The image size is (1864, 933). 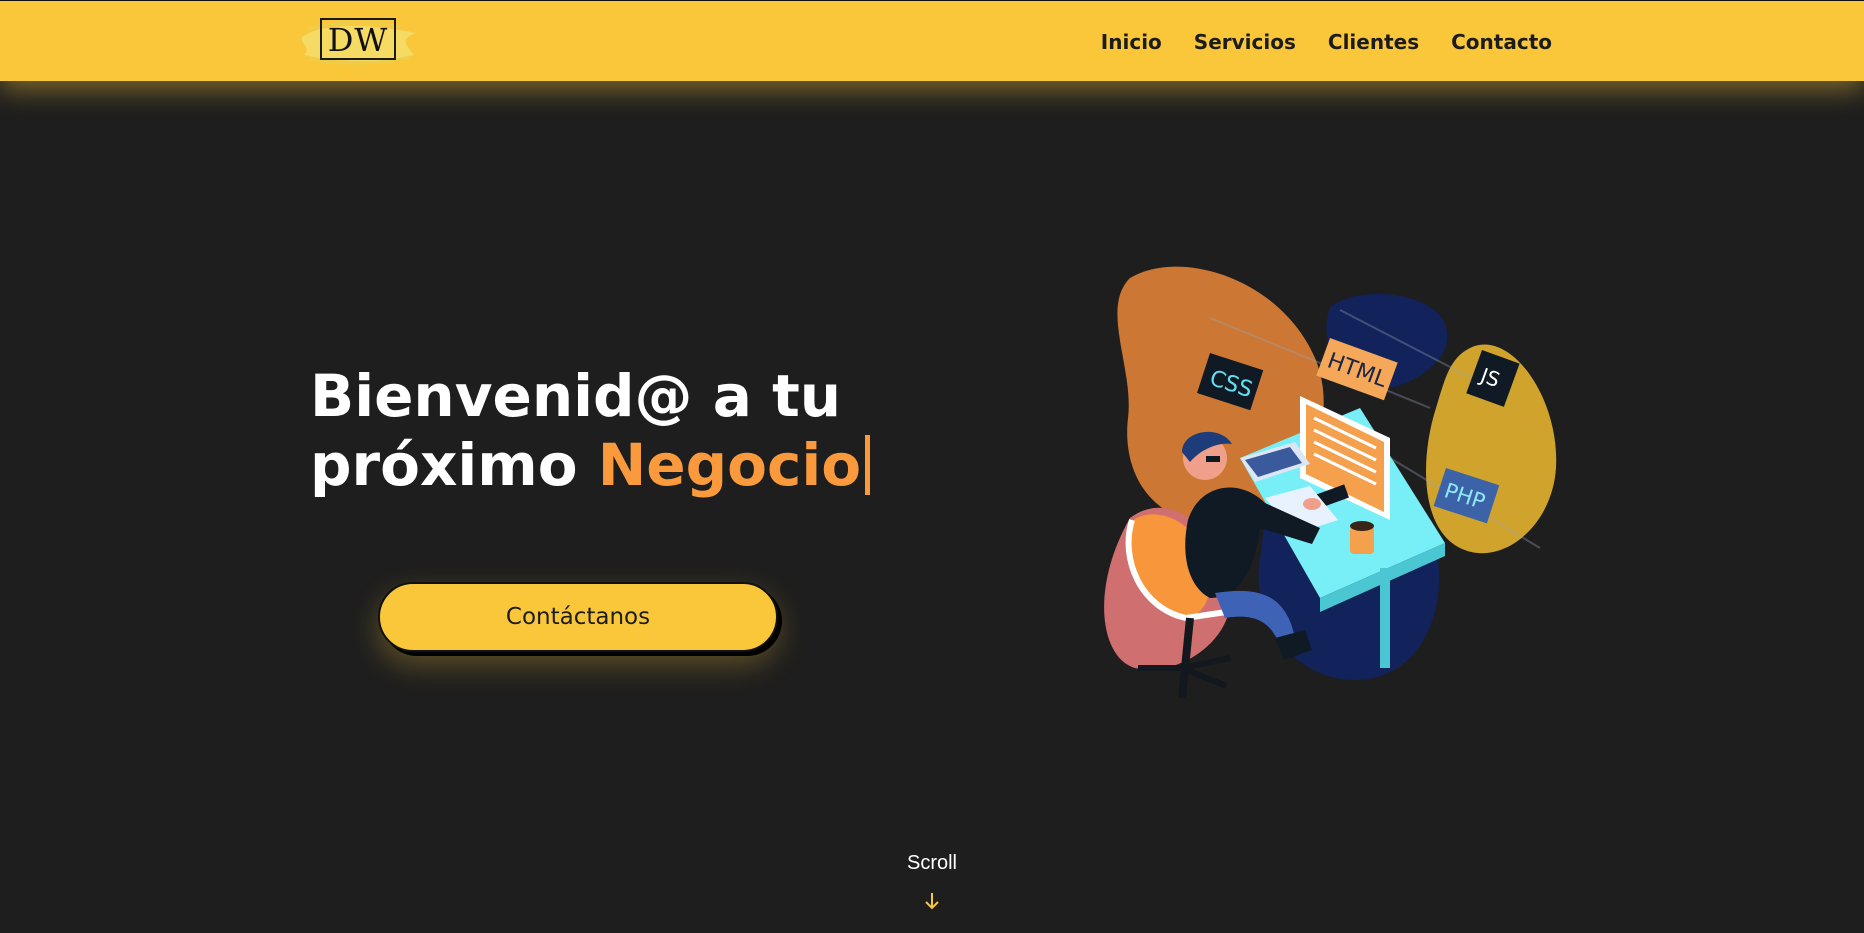 I want to click on hero-title-line1: Bienvenid@ a tu, so click(x=576, y=396).